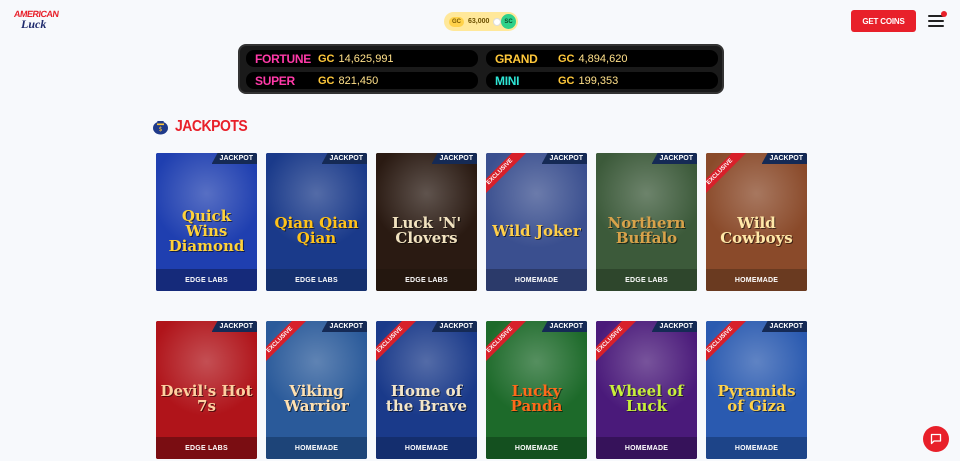 The height and width of the screenshot is (461, 960). I want to click on game-title: Viking Warrior, so click(316, 398).